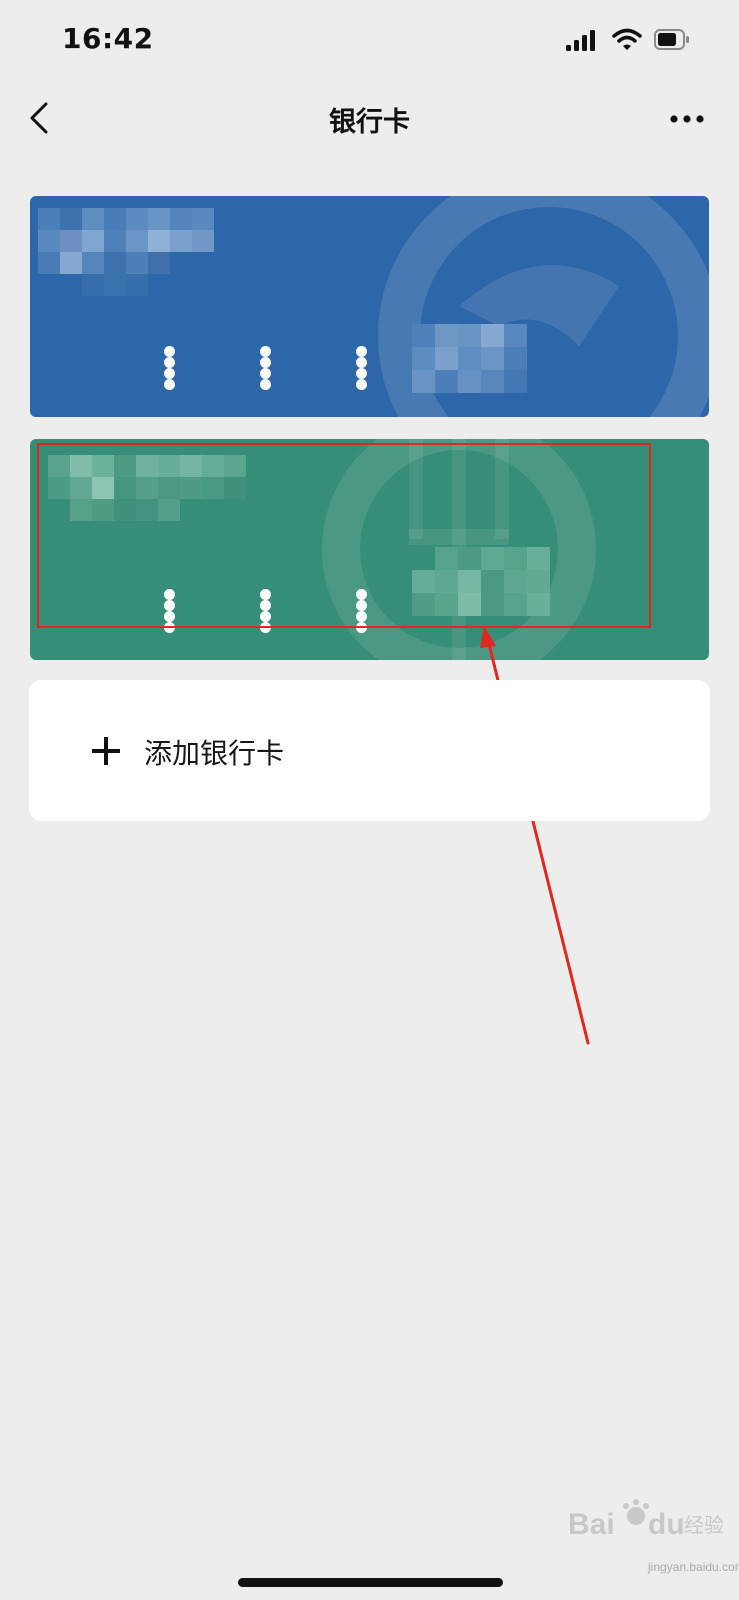  I want to click on nav-bar: 银行卡, so click(369, 120).